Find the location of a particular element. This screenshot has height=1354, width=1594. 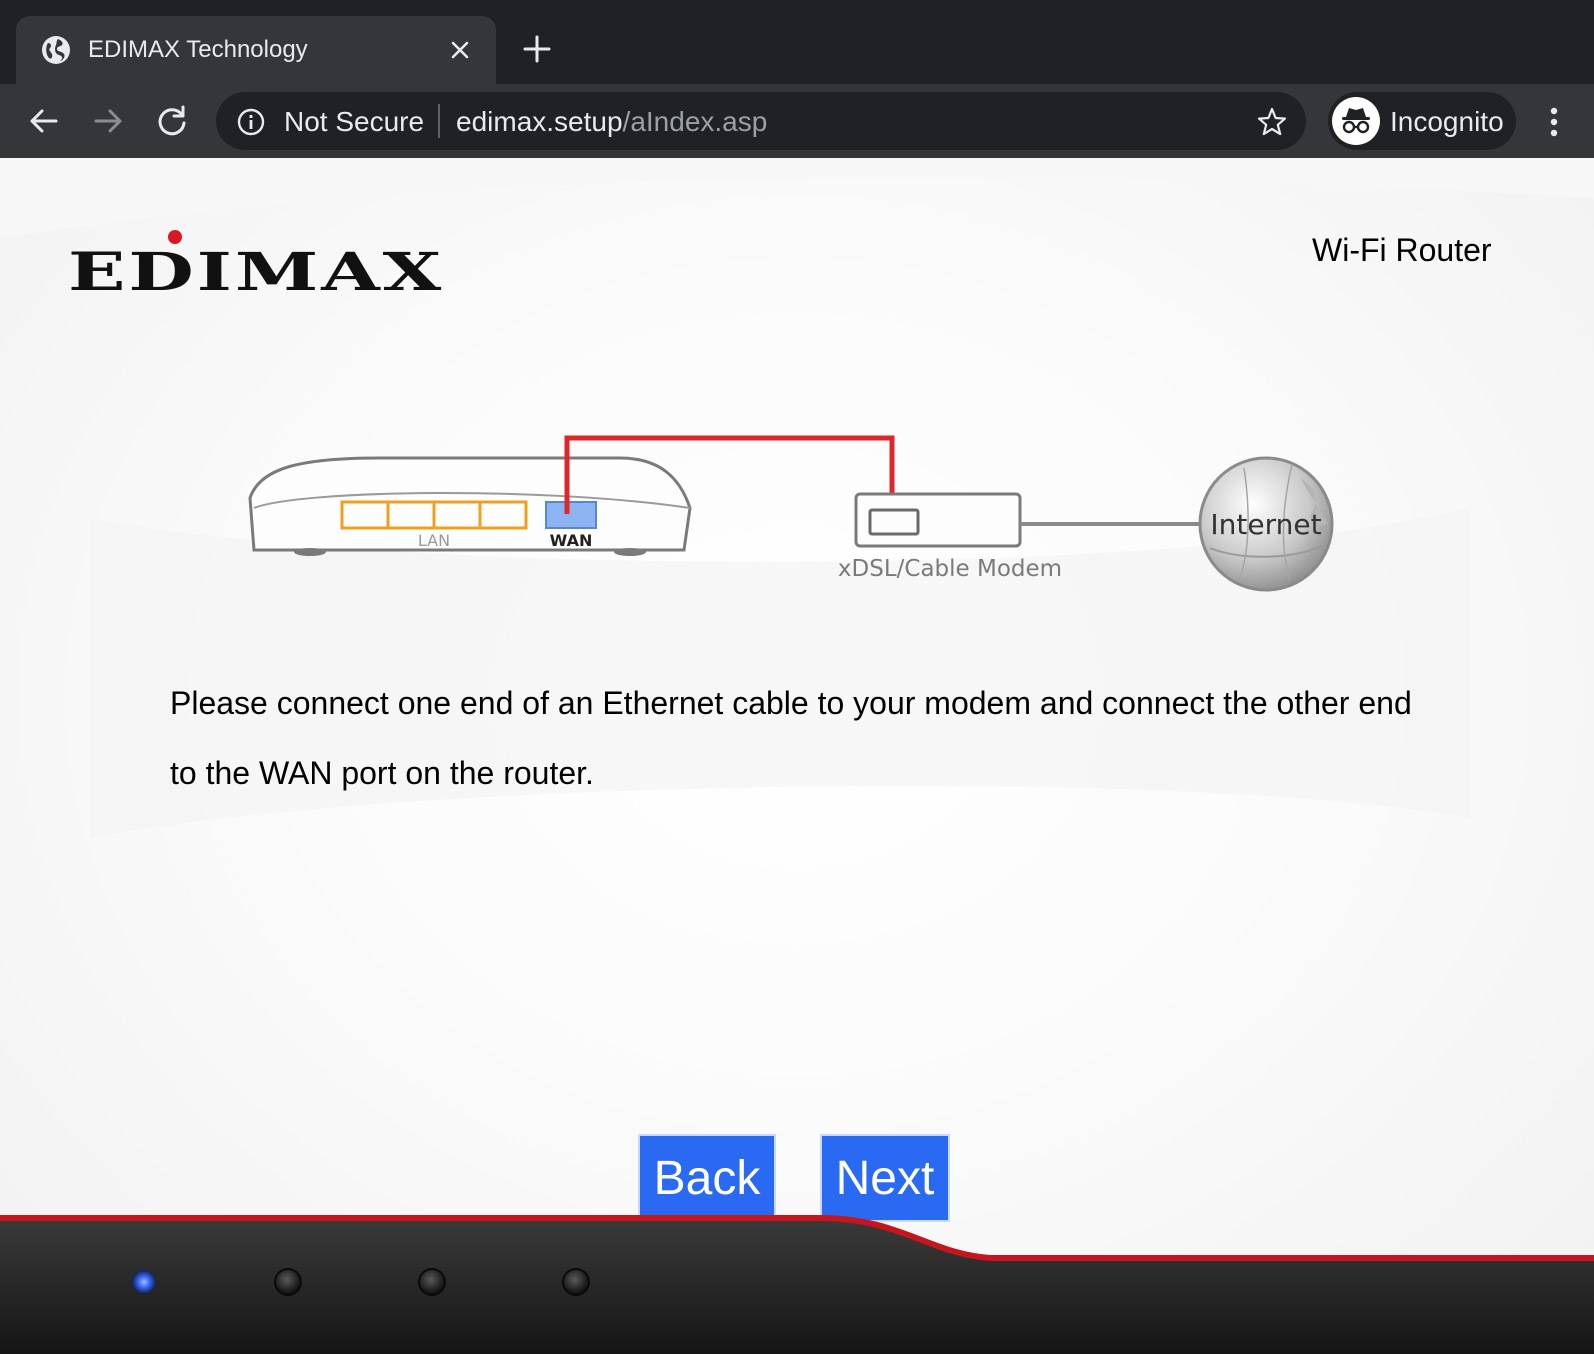

globe-icon is located at coordinates (56, 50).